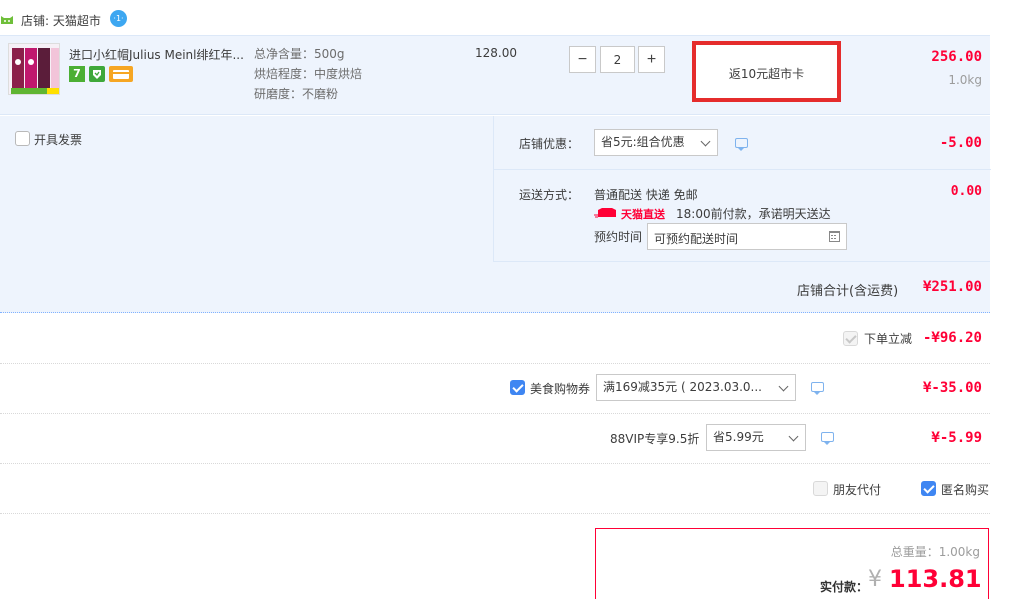 Image resolution: width=1017 pixels, height=599 pixels. Describe the element at coordinates (495, 439) in the screenshot. I see `vip-discount-row: 88VIP专享9.5折 省5.99元 ¥-5.99` at that location.